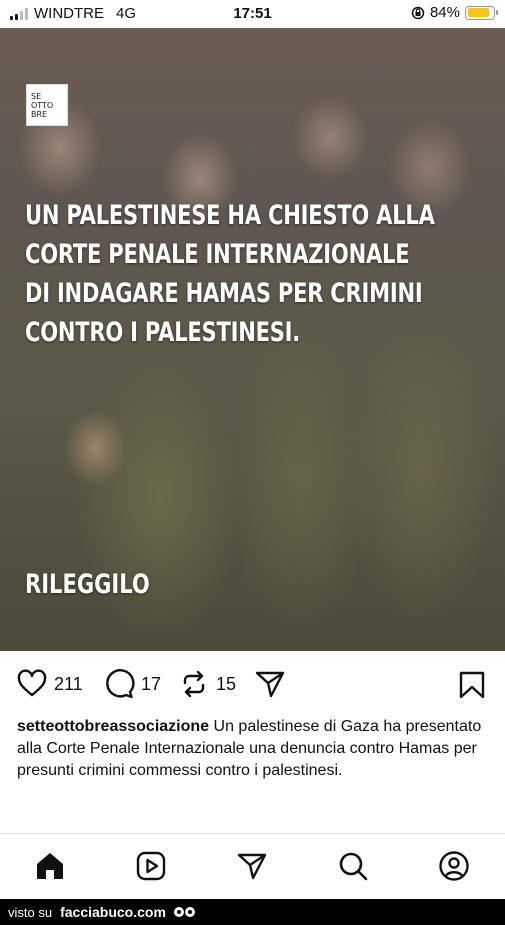 The height and width of the screenshot is (925, 505). Describe the element at coordinates (252, 684) in the screenshot. I see `post-actions: 211 17 15` at that location.